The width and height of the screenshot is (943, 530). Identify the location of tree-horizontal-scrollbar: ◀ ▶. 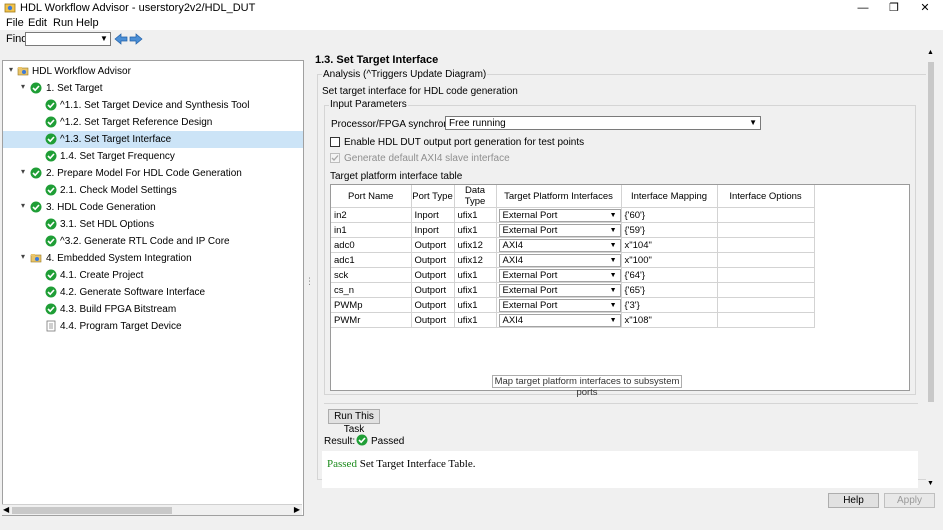
(152, 509).